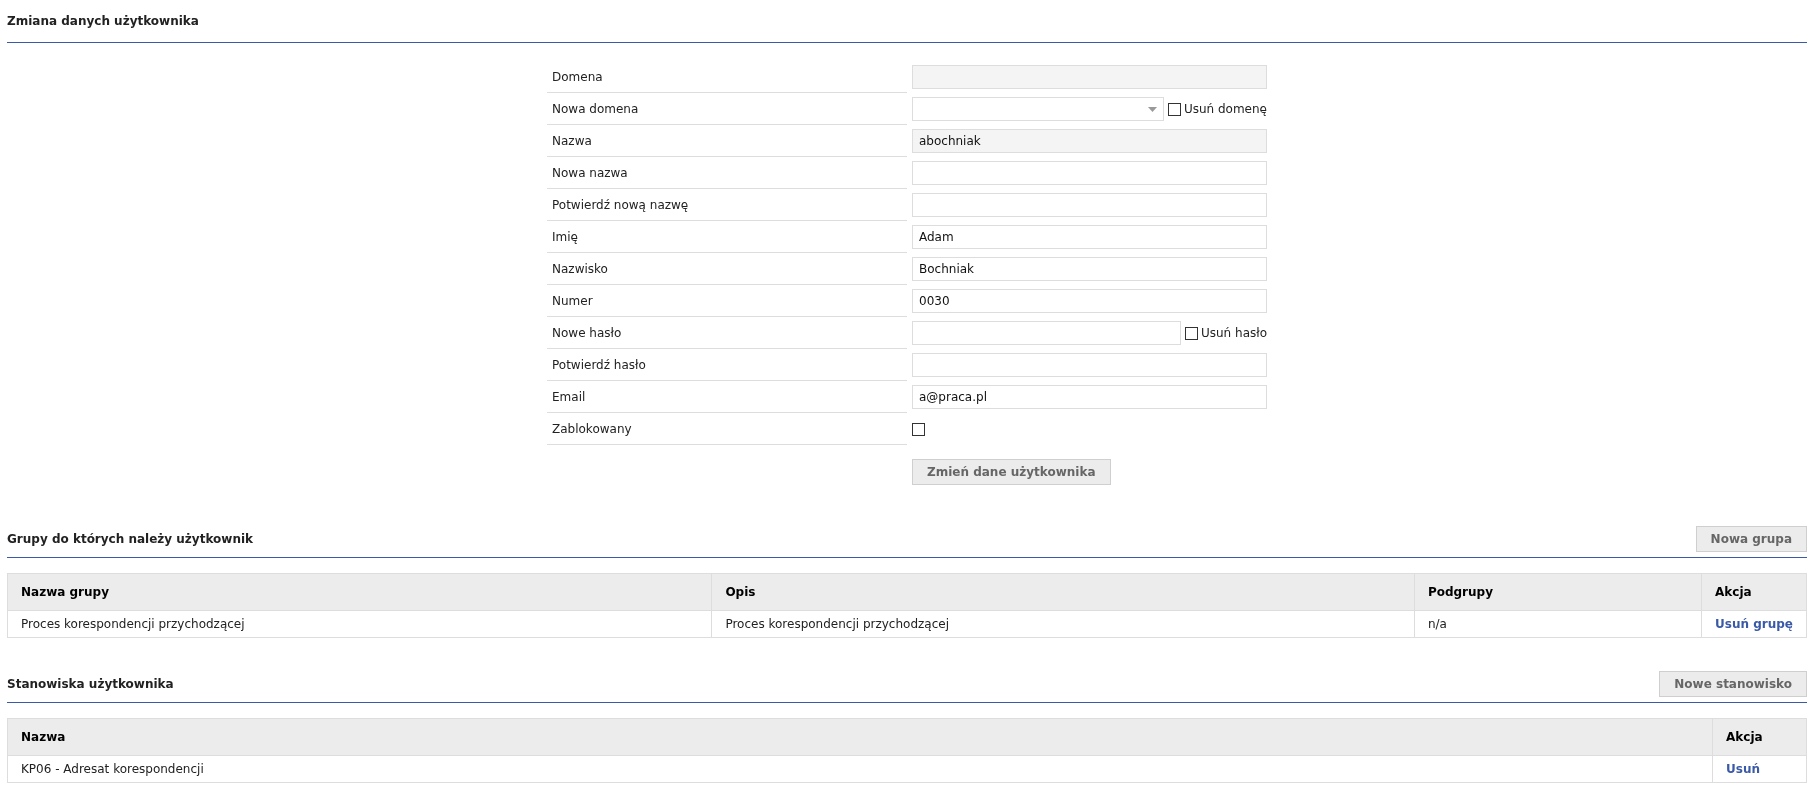  I want to click on table-cell: n/a, so click(1558, 624).